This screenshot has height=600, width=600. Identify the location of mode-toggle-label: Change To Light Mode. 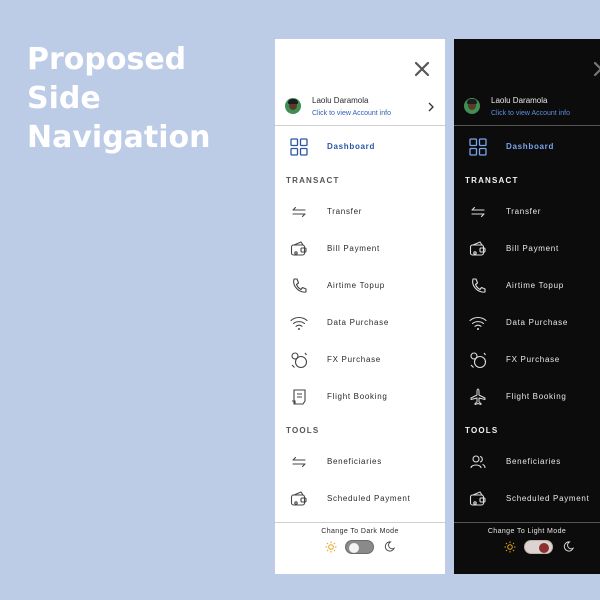
(527, 531).